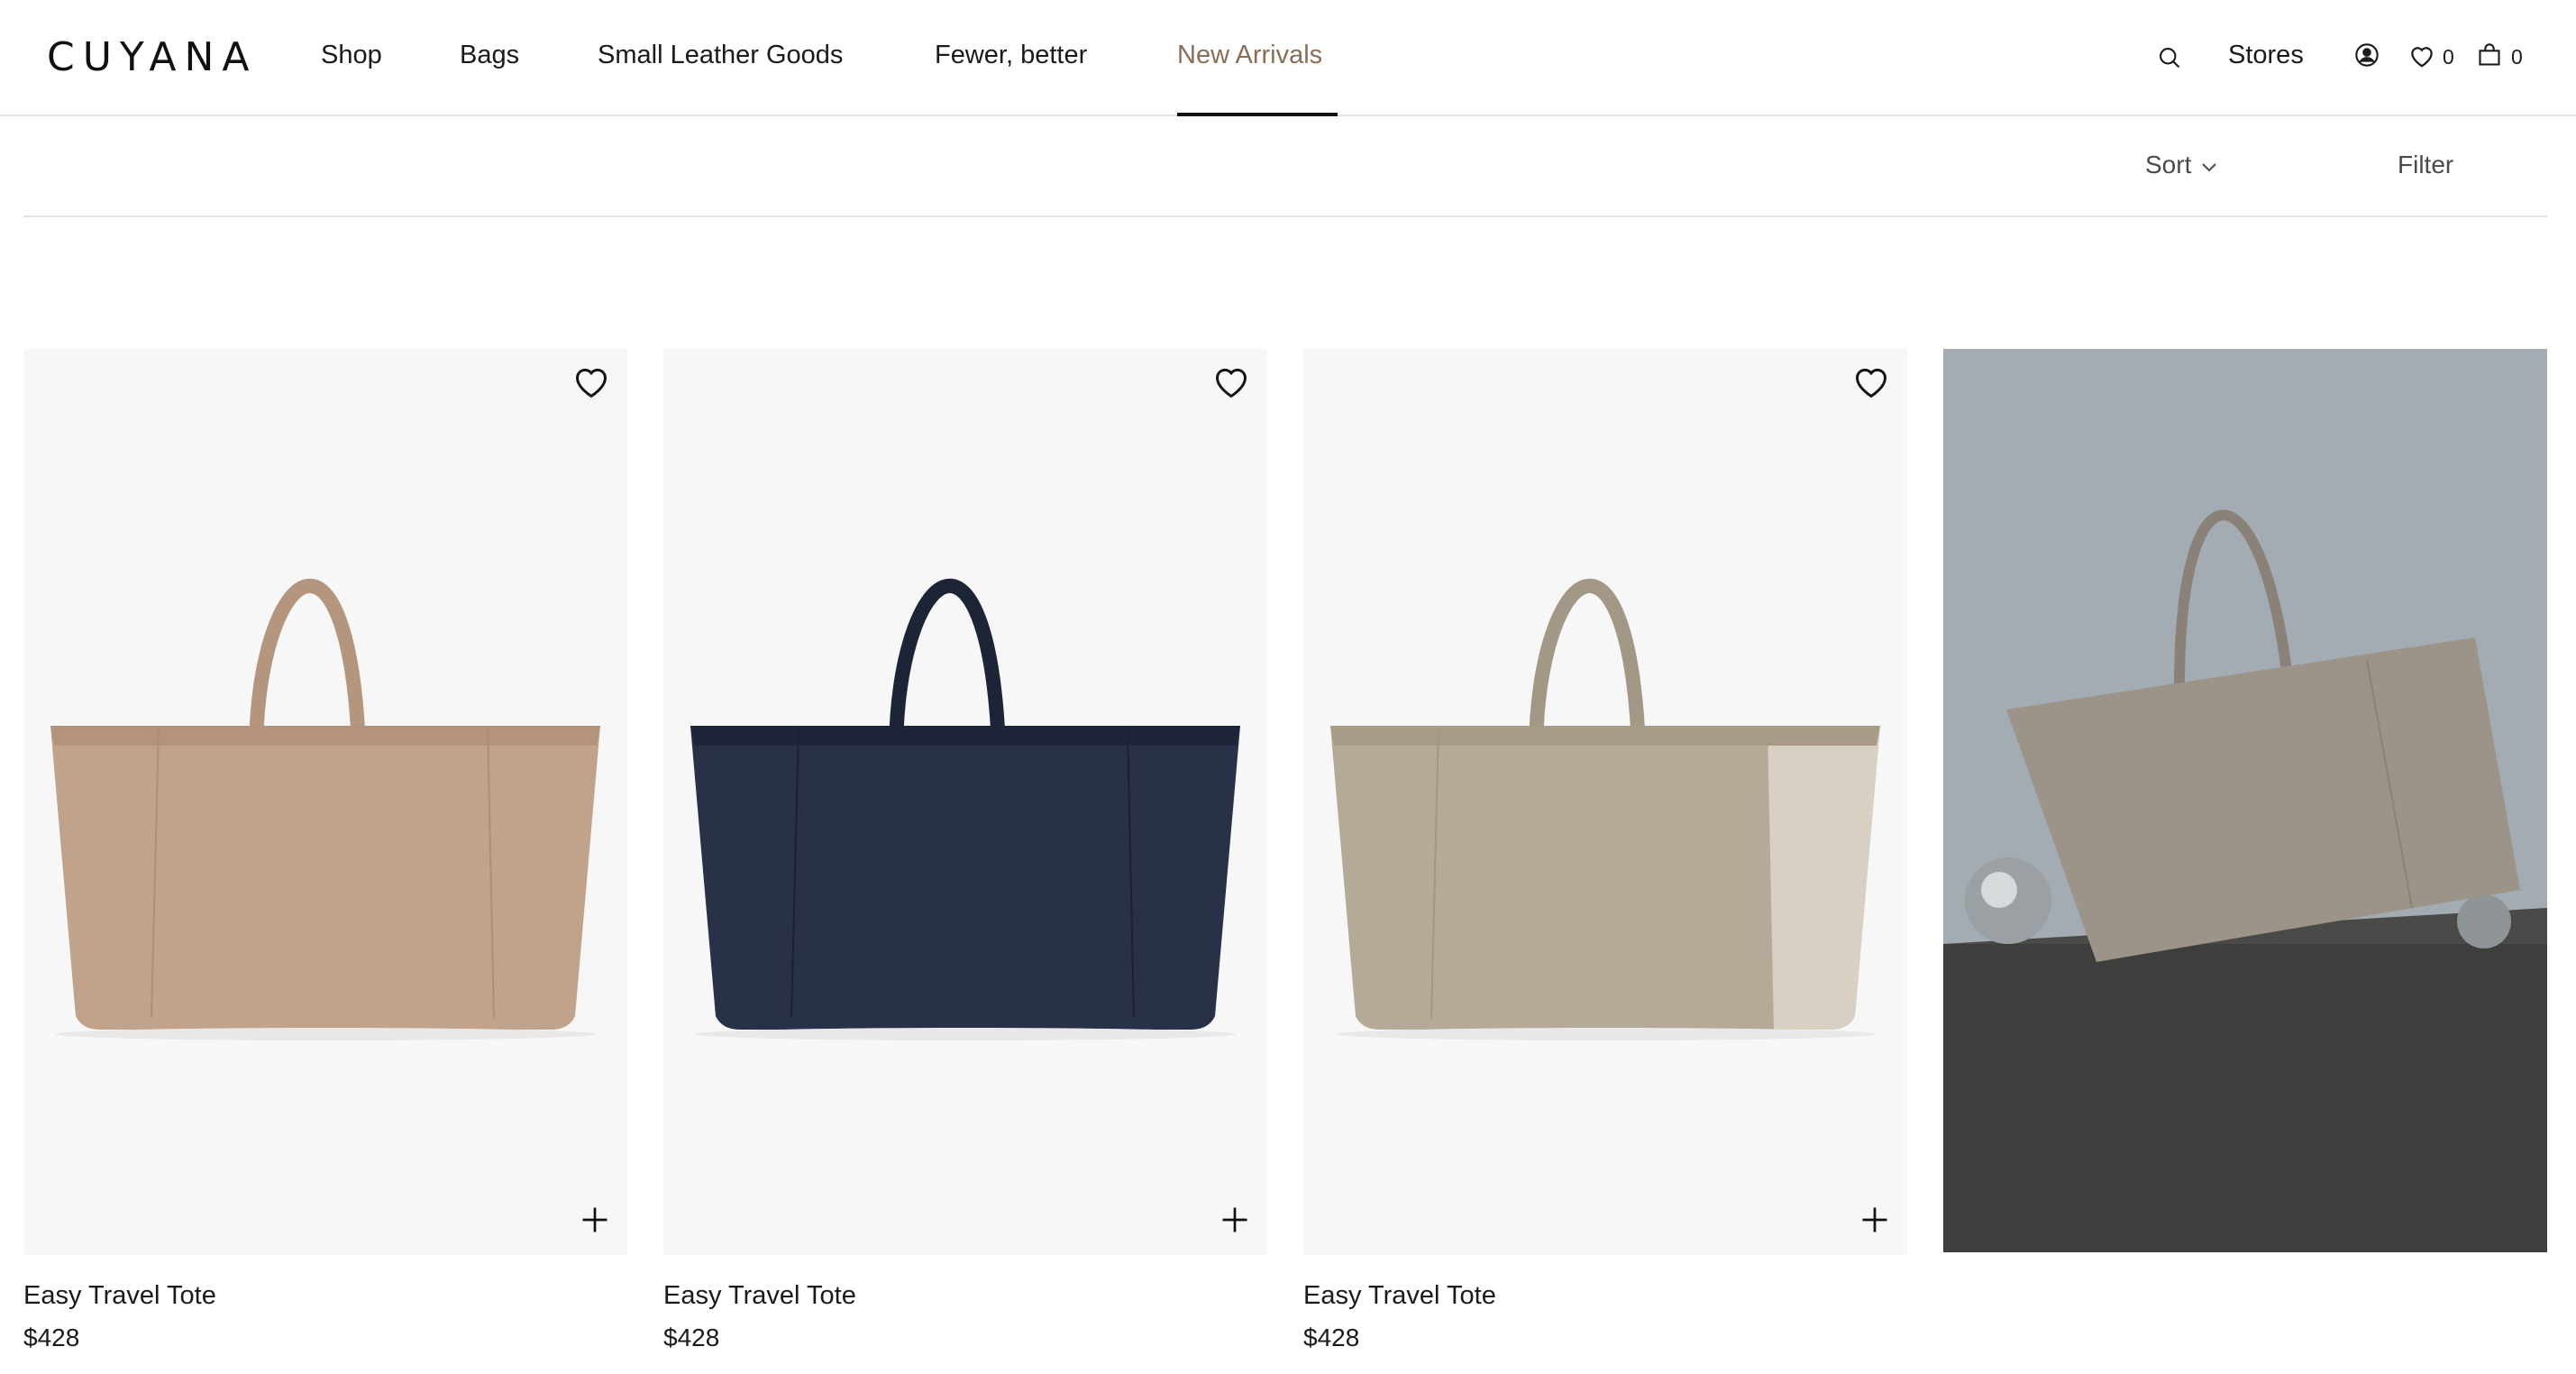 The width and height of the screenshot is (2576, 1374). I want to click on tote-bag-image-taupe, so click(1605, 809).